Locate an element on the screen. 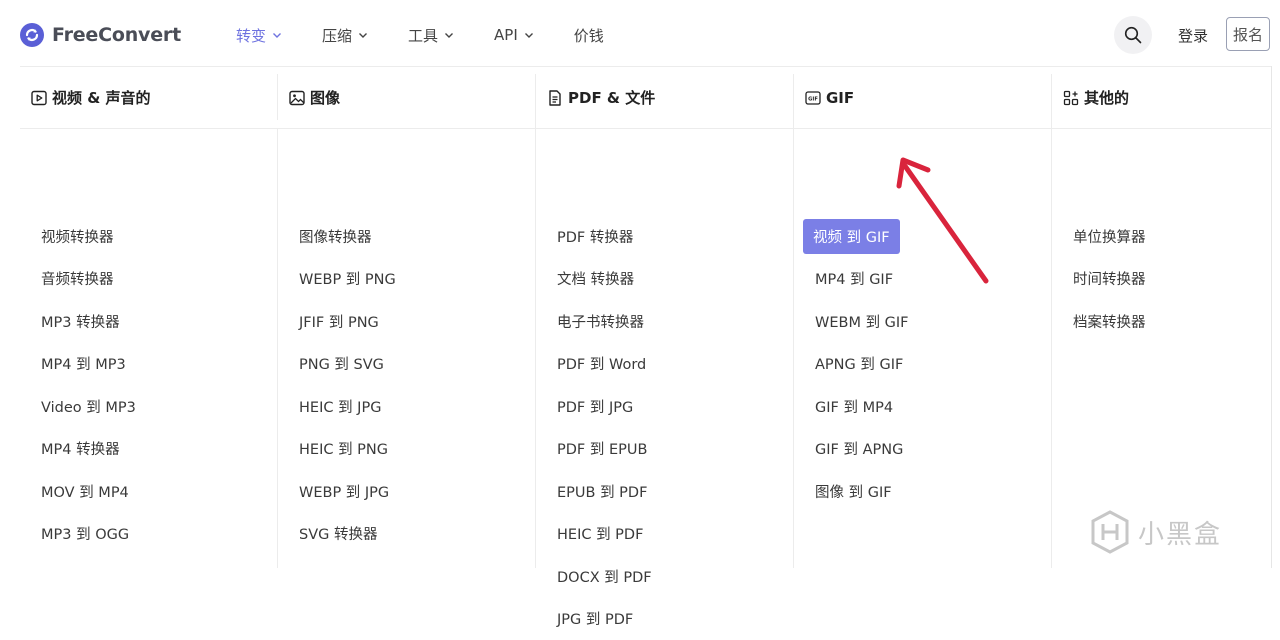 This screenshot has height=640, width=1280. xiaoheihe-logo-icon is located at coordinates (1110, 532).